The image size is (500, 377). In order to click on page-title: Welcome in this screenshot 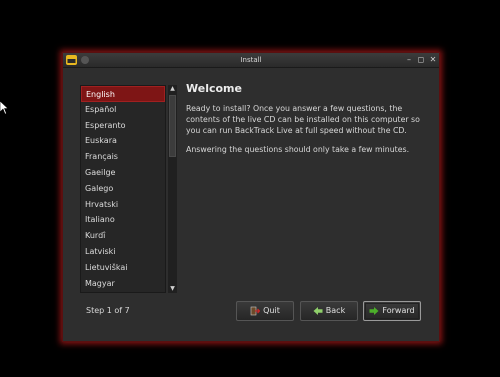, I will do `click(214, 88)`.